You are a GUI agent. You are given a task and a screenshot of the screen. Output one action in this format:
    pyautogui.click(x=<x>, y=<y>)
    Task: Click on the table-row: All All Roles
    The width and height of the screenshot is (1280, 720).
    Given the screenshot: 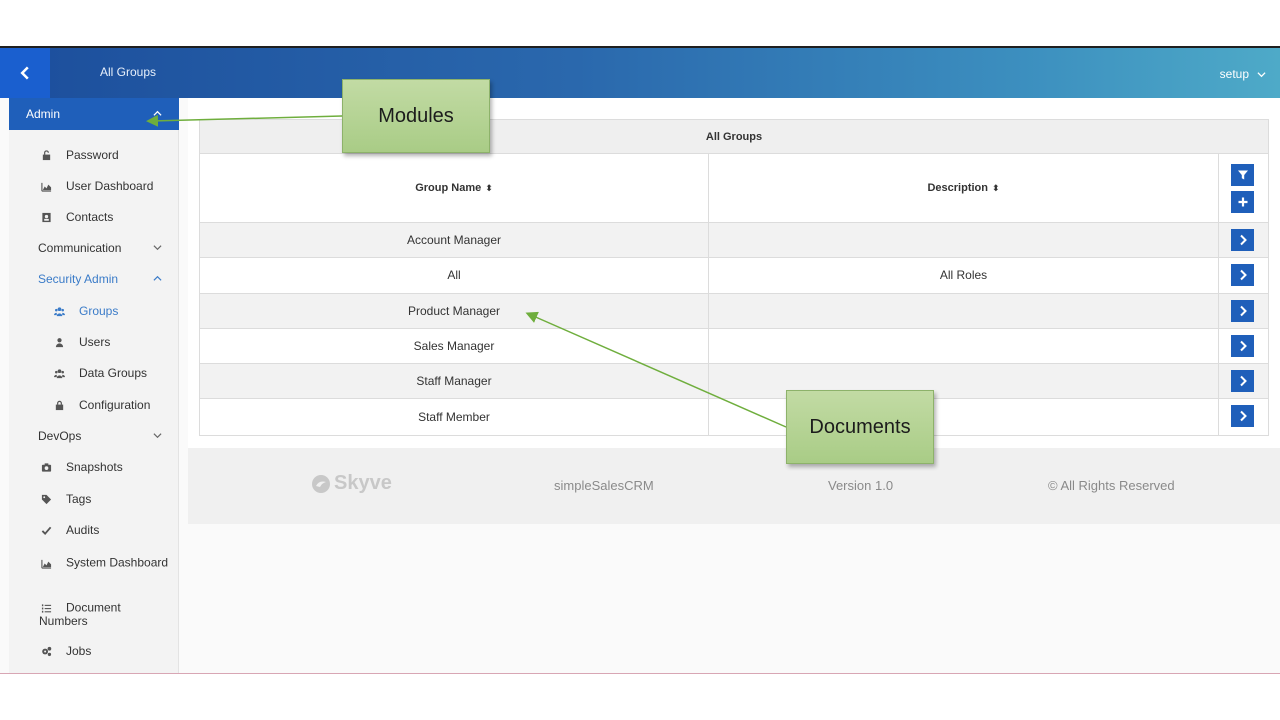 What is the action you would take?
    pyautogui.click(x=734, y=276)
    